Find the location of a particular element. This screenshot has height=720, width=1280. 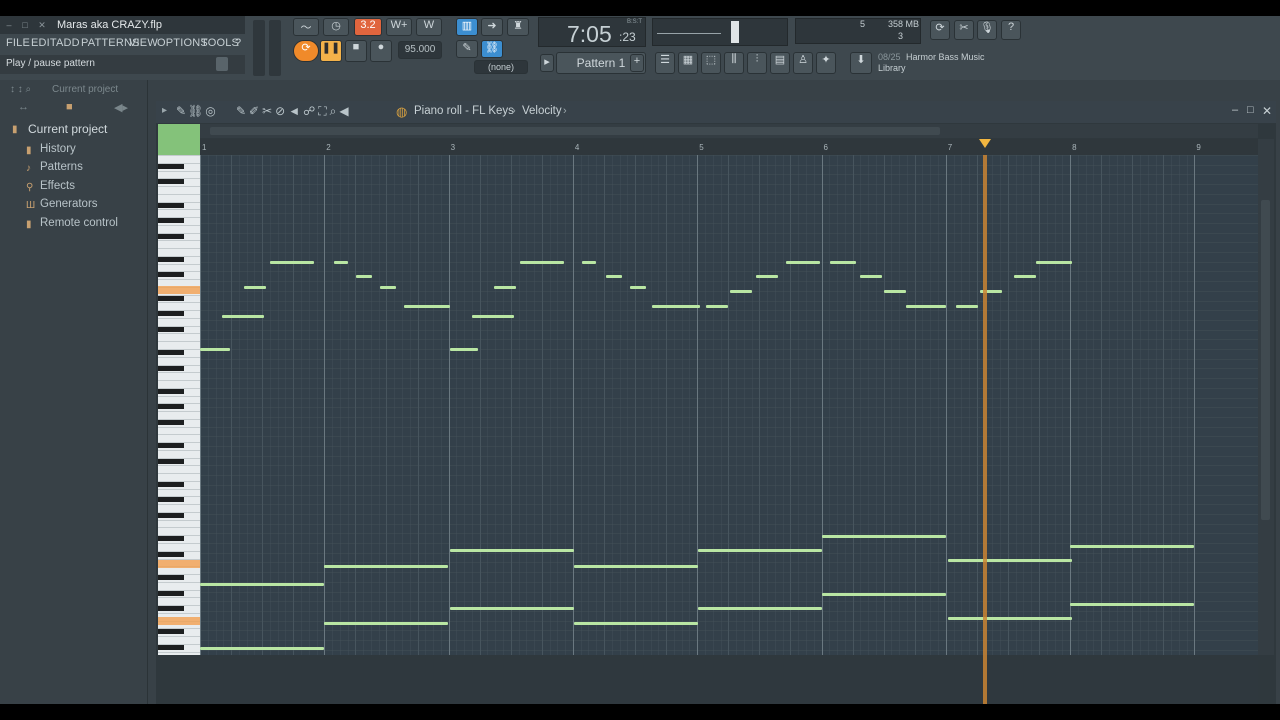

pr-maximize-icon: □ is located at coordinates (1250, 110).